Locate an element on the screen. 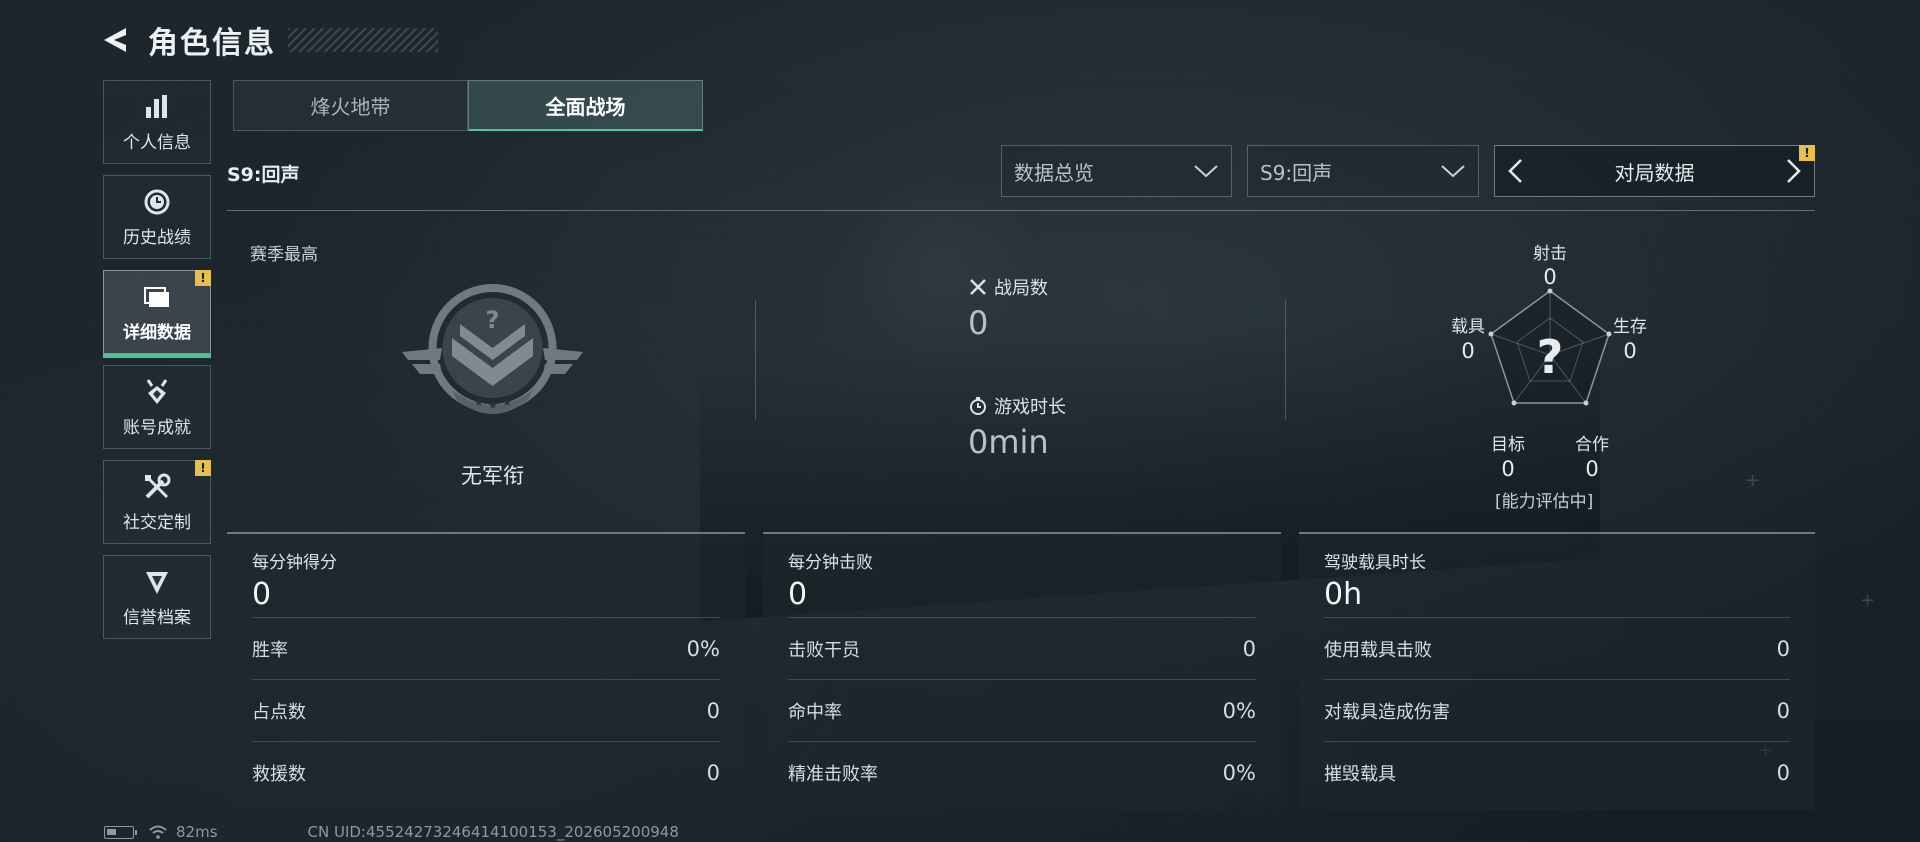 Image resolution: width=1920 pixels, height=842 pixels. data-type-stepper: 对局数据 ! is located at coordinates (1654, 171).